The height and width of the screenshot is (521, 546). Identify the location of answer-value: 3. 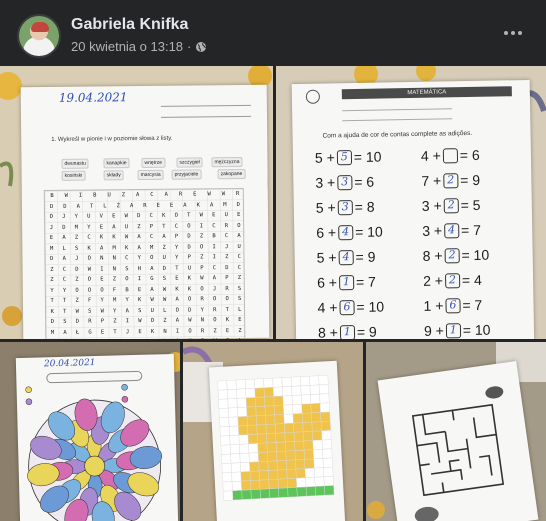
(345, 182).